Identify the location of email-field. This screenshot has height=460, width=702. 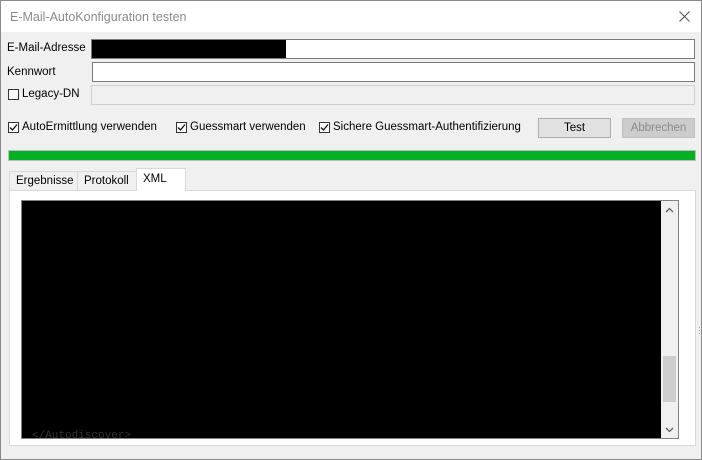
(393, 49).